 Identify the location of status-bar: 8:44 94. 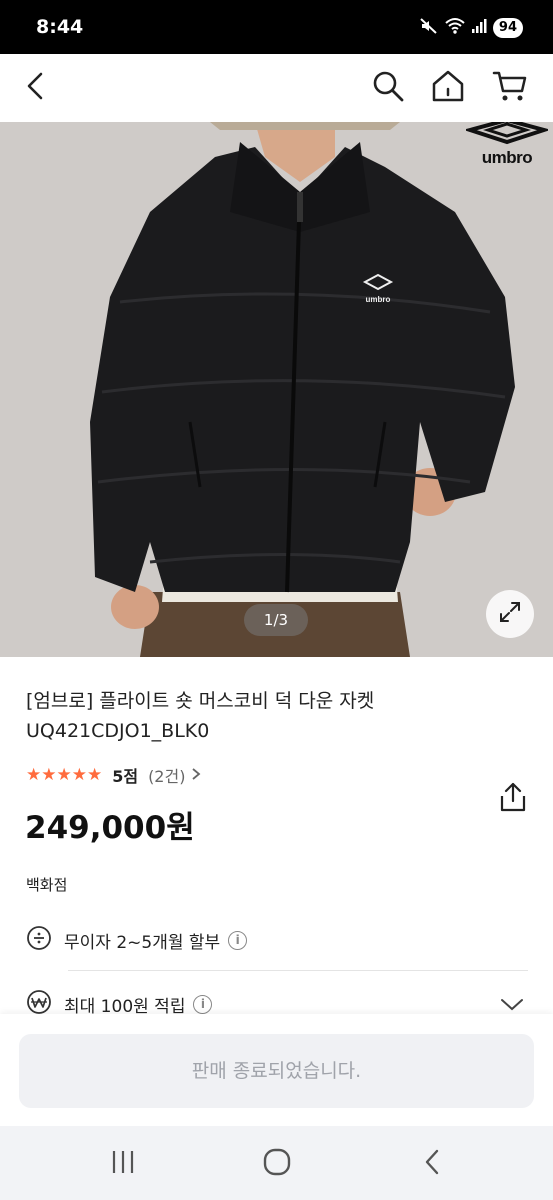
(276, 27).